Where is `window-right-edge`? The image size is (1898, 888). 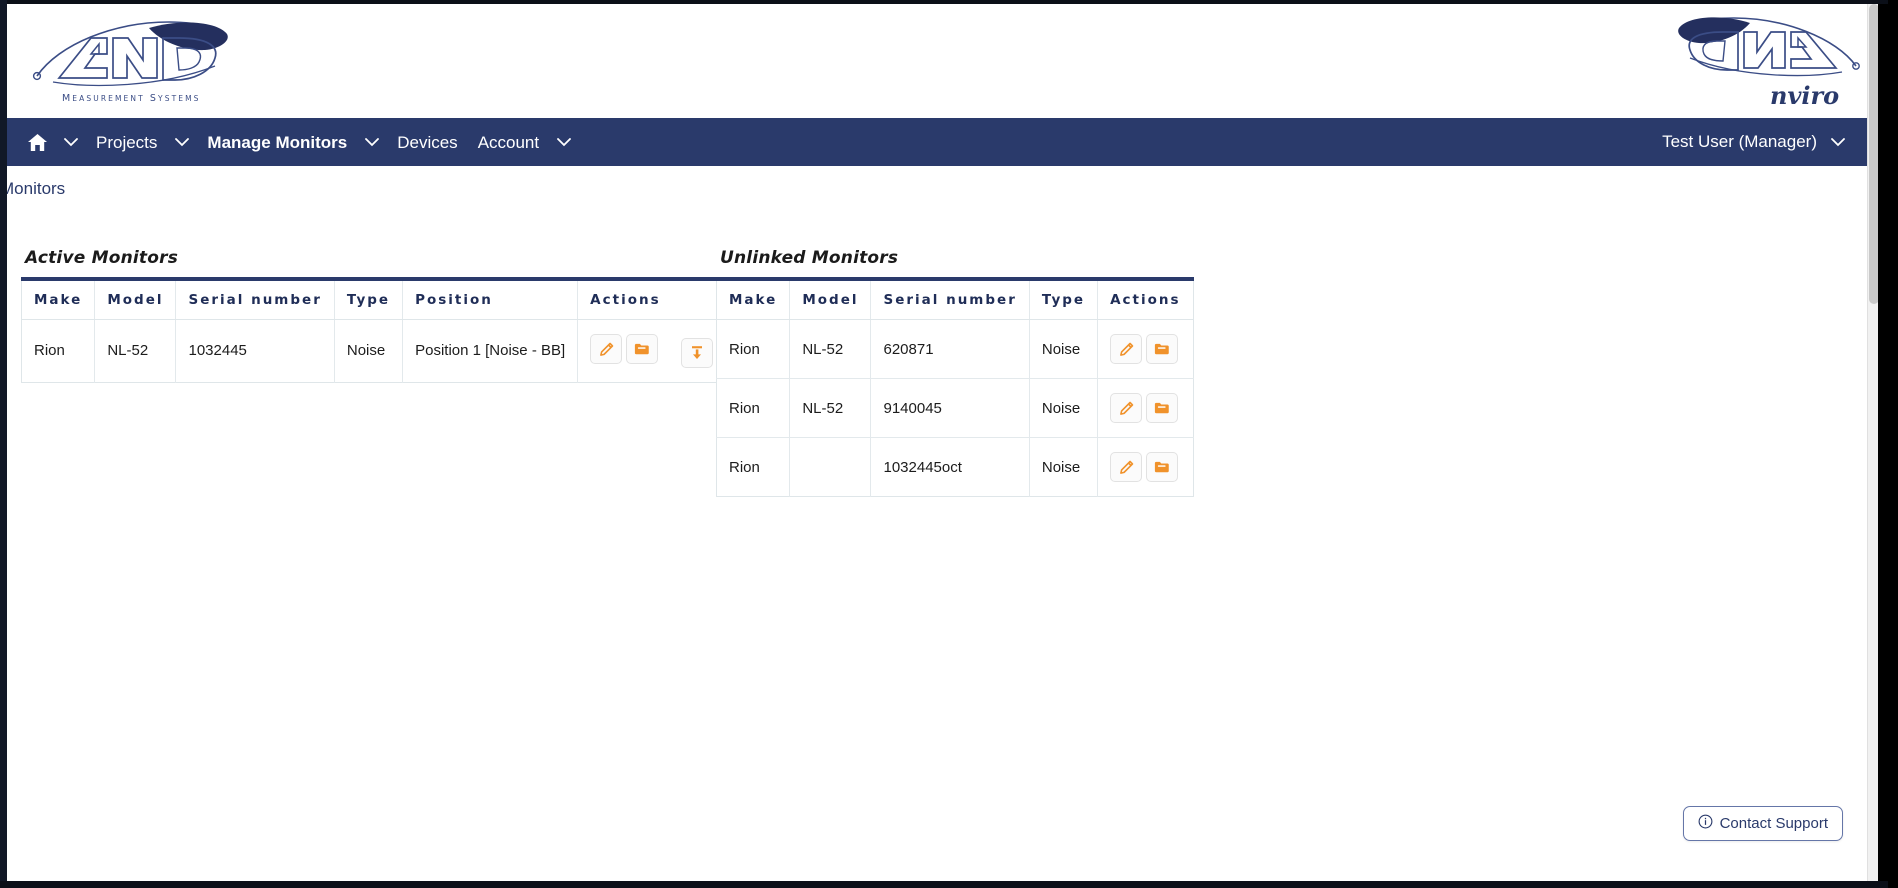
window-right-edge is located at coordinates (1893, 444).